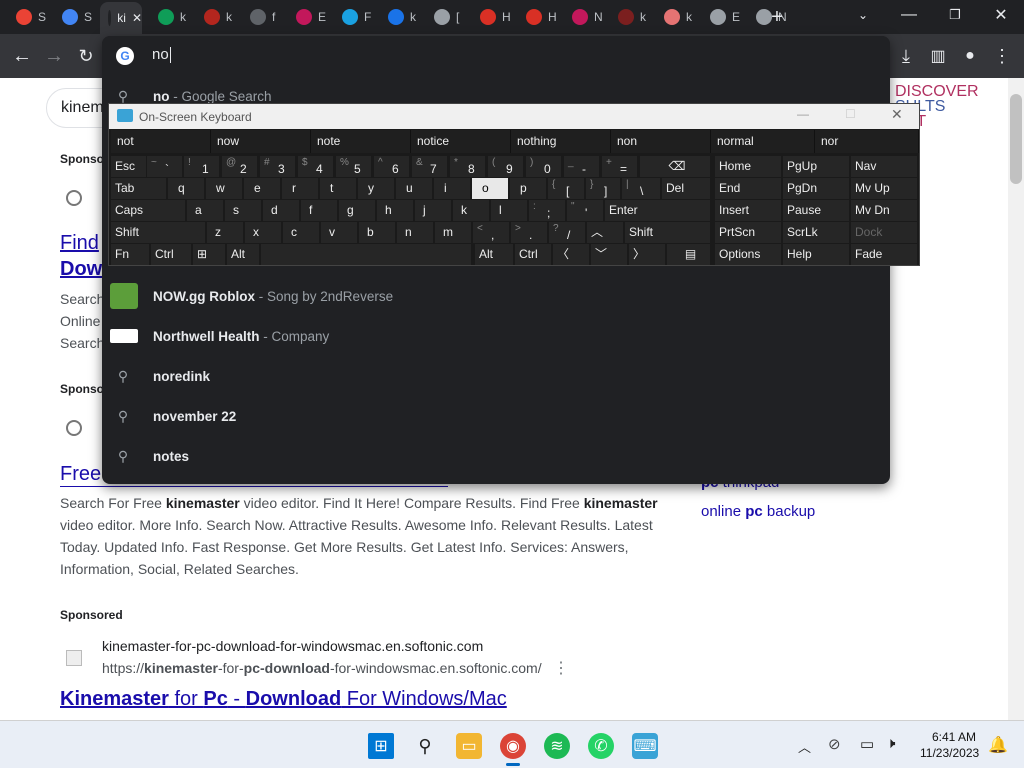  I want to click on browser-tab: [, so click(446, 17).